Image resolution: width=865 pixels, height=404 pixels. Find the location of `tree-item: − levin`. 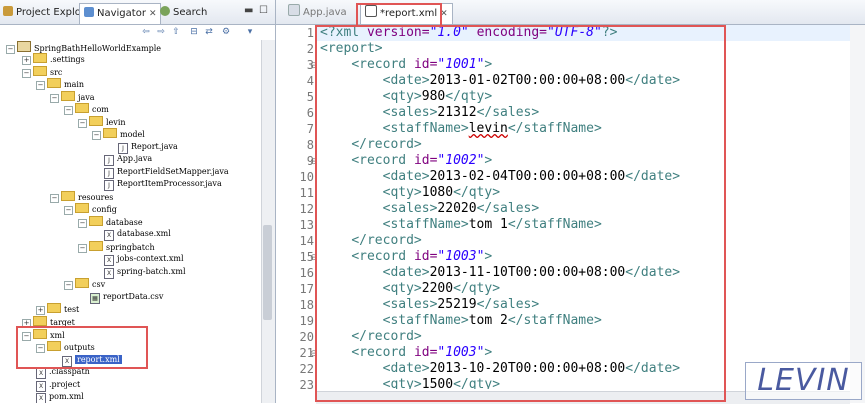

tree-item: − levin is located at coordinates (102, 122).